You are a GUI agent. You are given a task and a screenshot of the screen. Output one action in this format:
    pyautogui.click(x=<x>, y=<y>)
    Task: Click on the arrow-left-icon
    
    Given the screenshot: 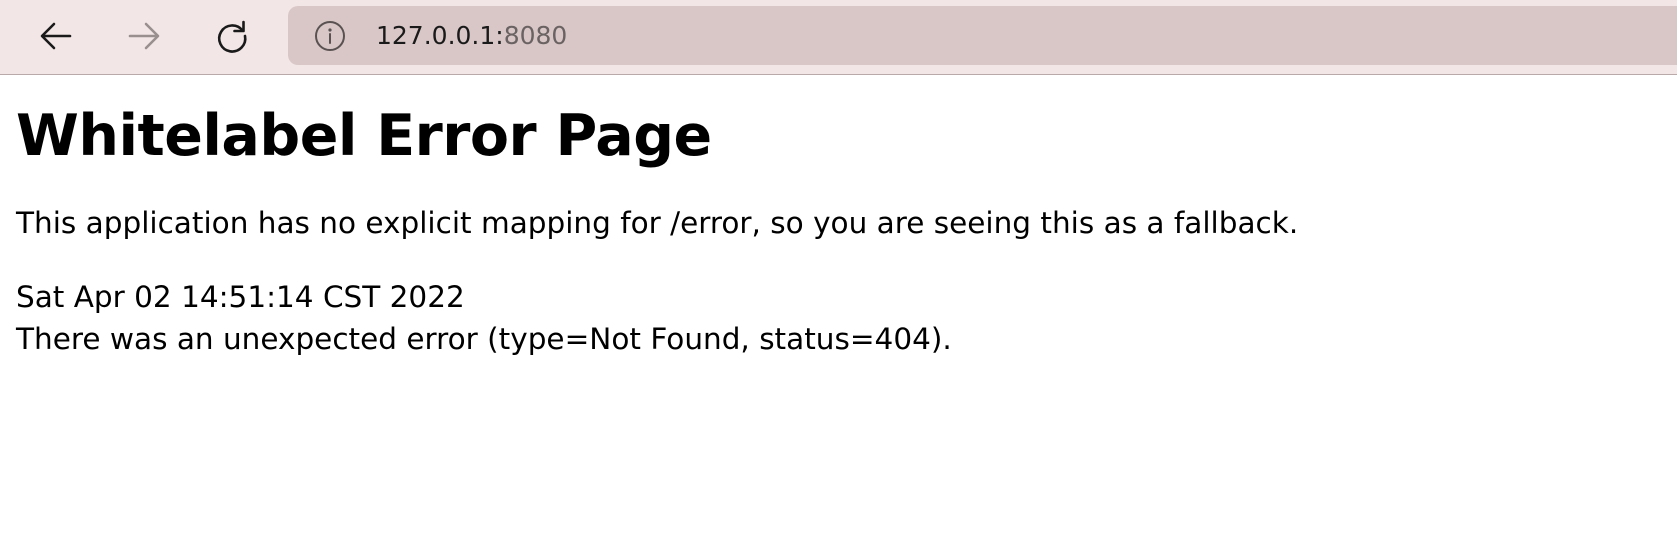 What is the action you would take?
    pyautogui.click(x=56, y=36)
    